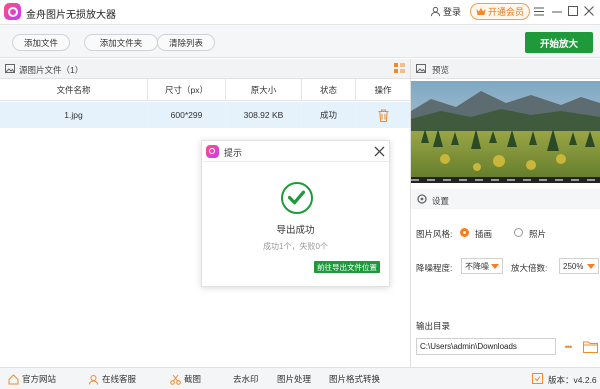  I want to click on file-dimensions-cell: 600*299, so click(187, 115).